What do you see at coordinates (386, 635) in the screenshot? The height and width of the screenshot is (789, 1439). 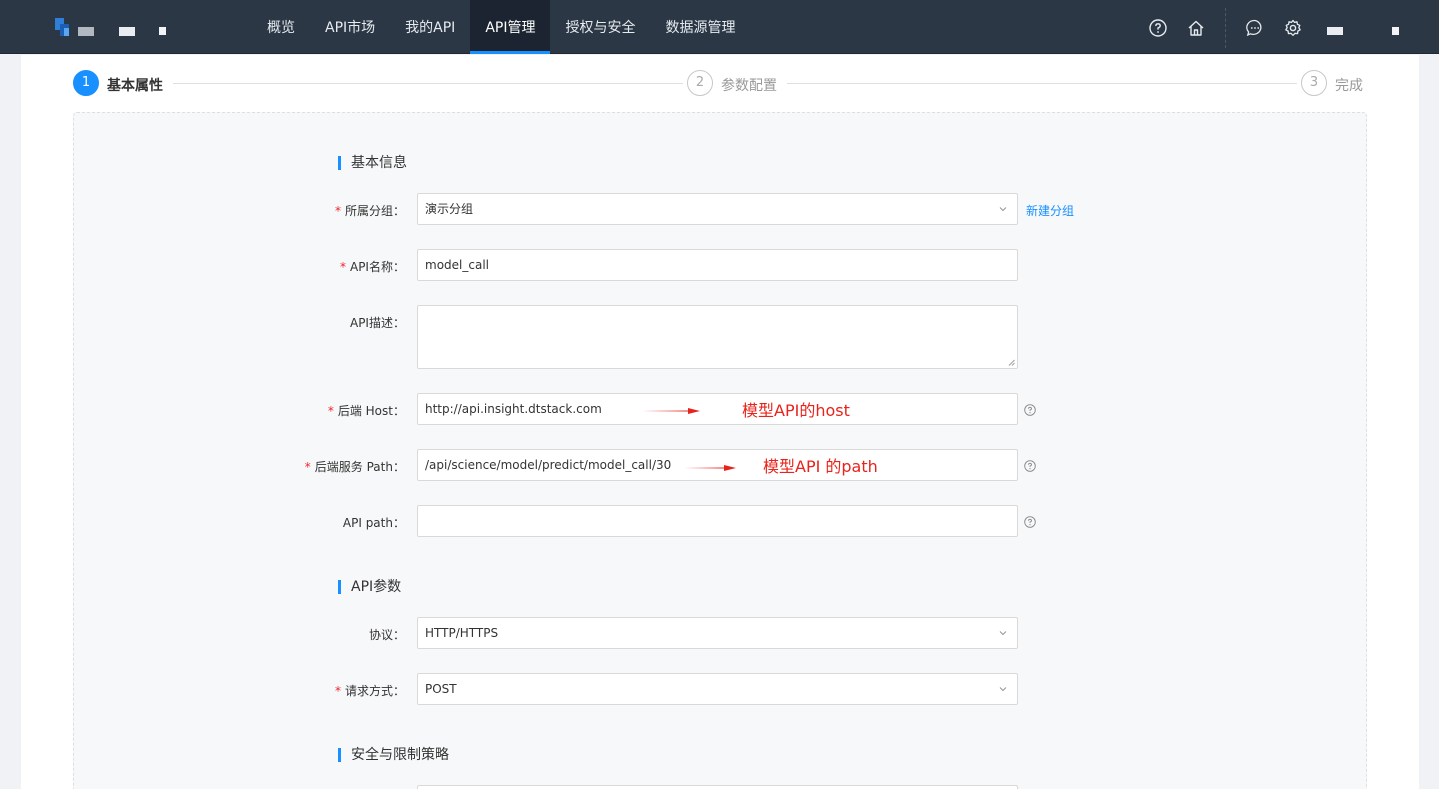 I see `protocol-label: 协议：` at bounding box center [386, 635].